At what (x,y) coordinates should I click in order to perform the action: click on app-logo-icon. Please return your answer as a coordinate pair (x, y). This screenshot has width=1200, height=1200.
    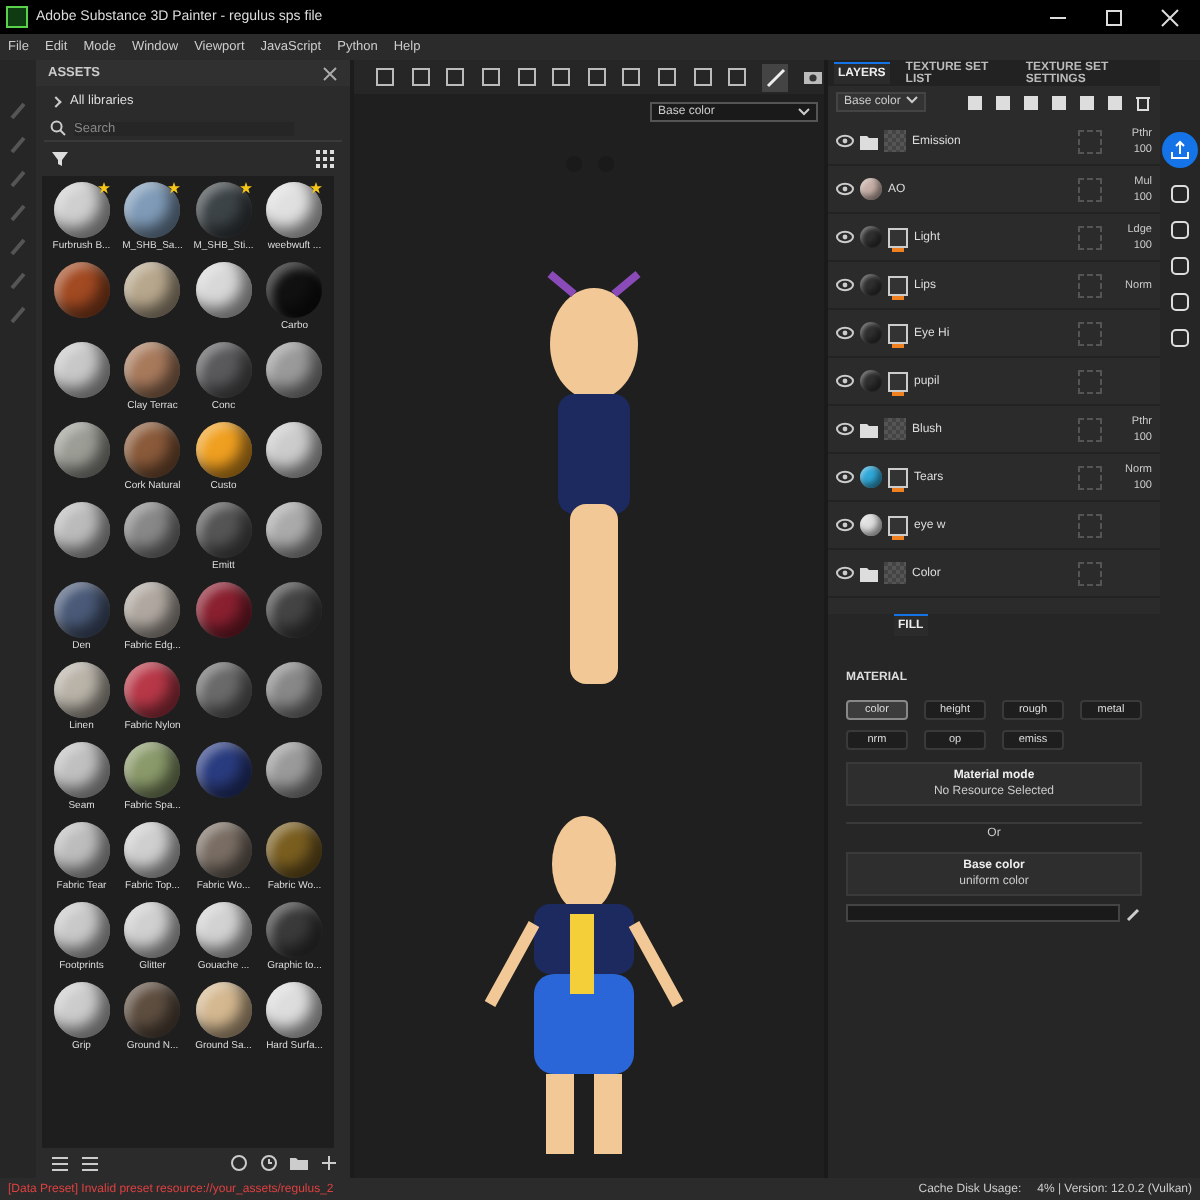
    Looking at the image, I should click on (17, 17).